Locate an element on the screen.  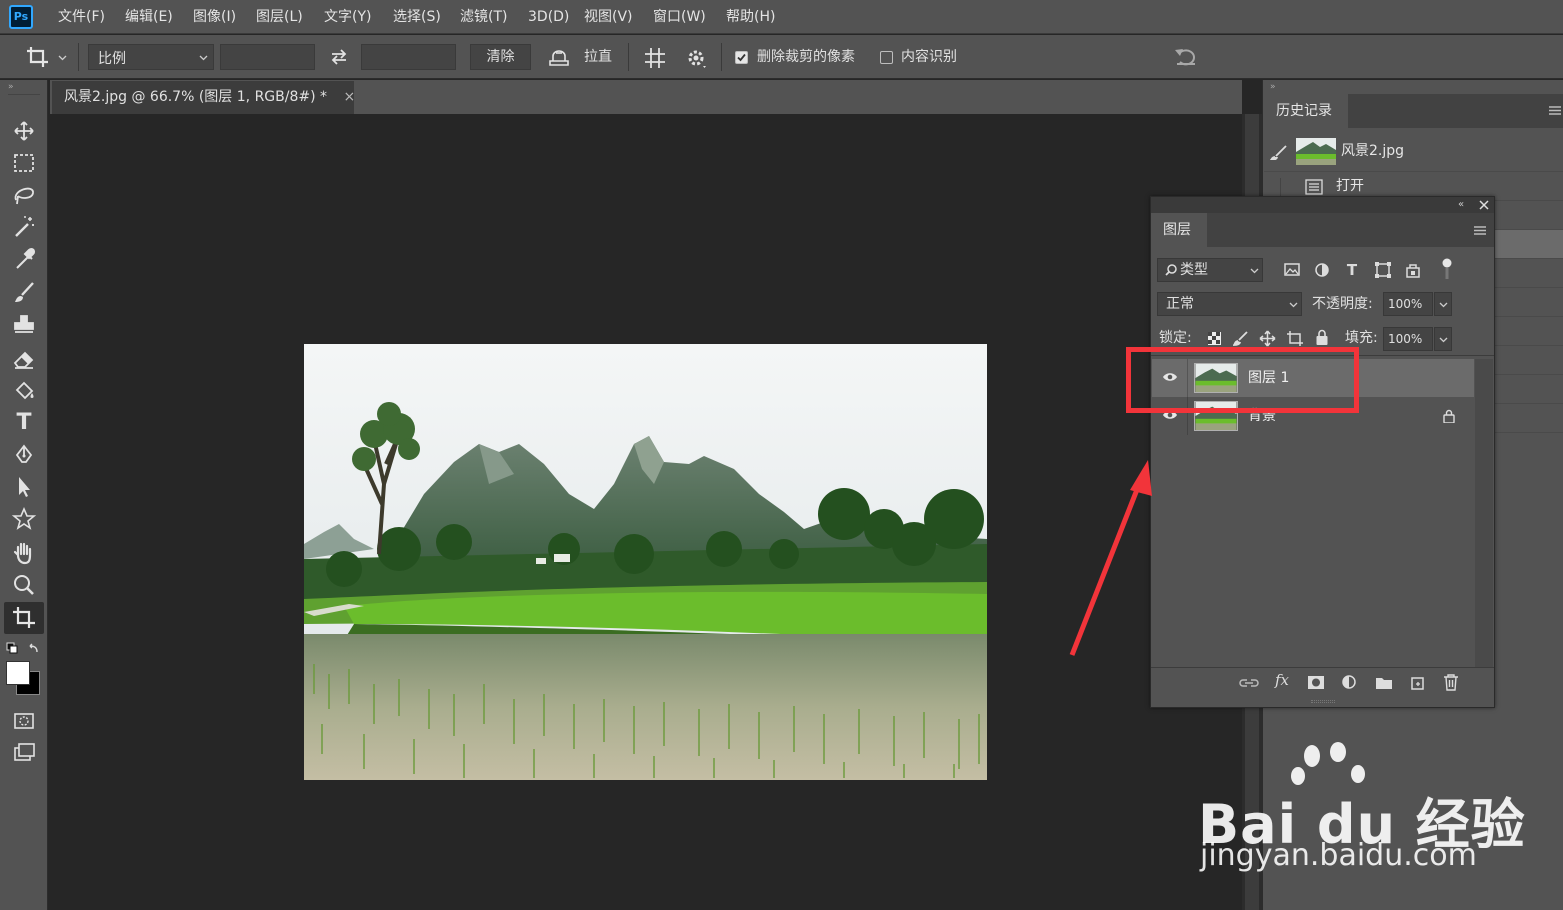
content-aware-label: 内容识别 is located at coordinates (929, 57).